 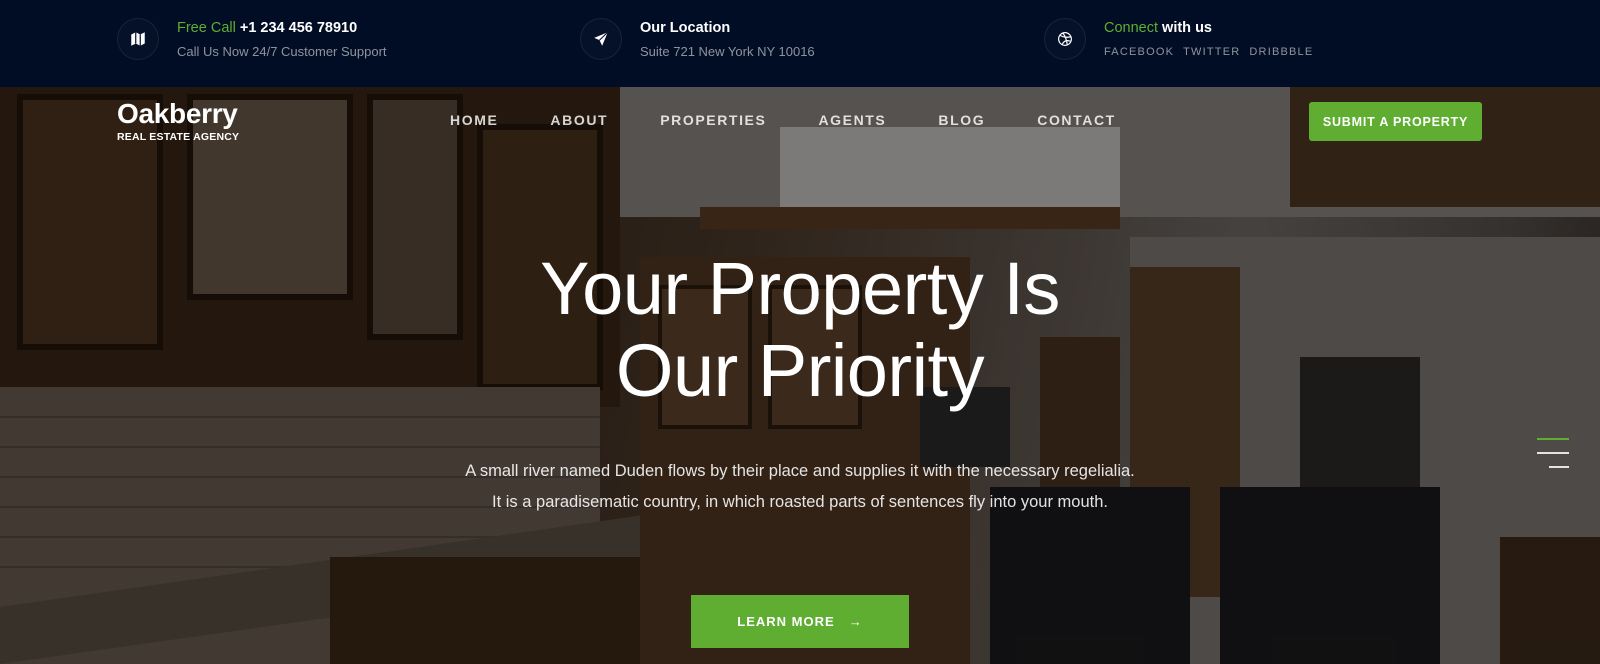 What do you see at coordinates (685, 28) in the screenshot?
I see `location-title: Our Location` at bounding box center [685, 28].